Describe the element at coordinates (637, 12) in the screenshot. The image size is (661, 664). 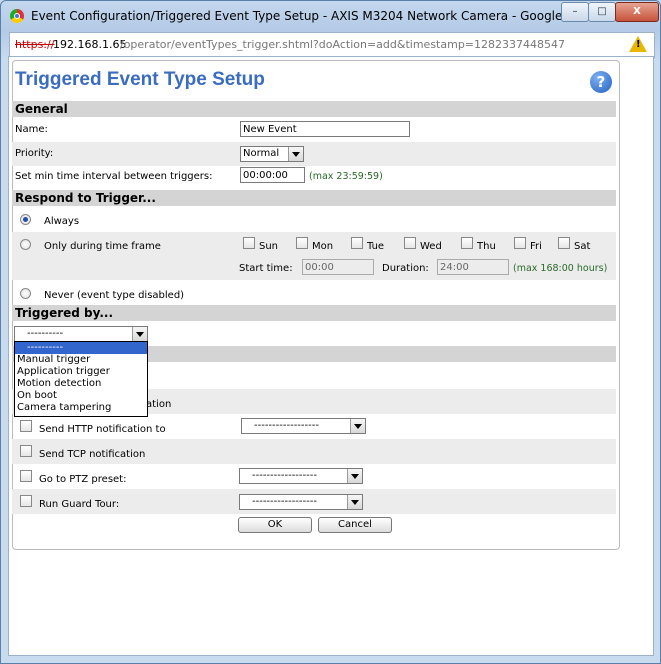
I see `close-button: X` at that location.